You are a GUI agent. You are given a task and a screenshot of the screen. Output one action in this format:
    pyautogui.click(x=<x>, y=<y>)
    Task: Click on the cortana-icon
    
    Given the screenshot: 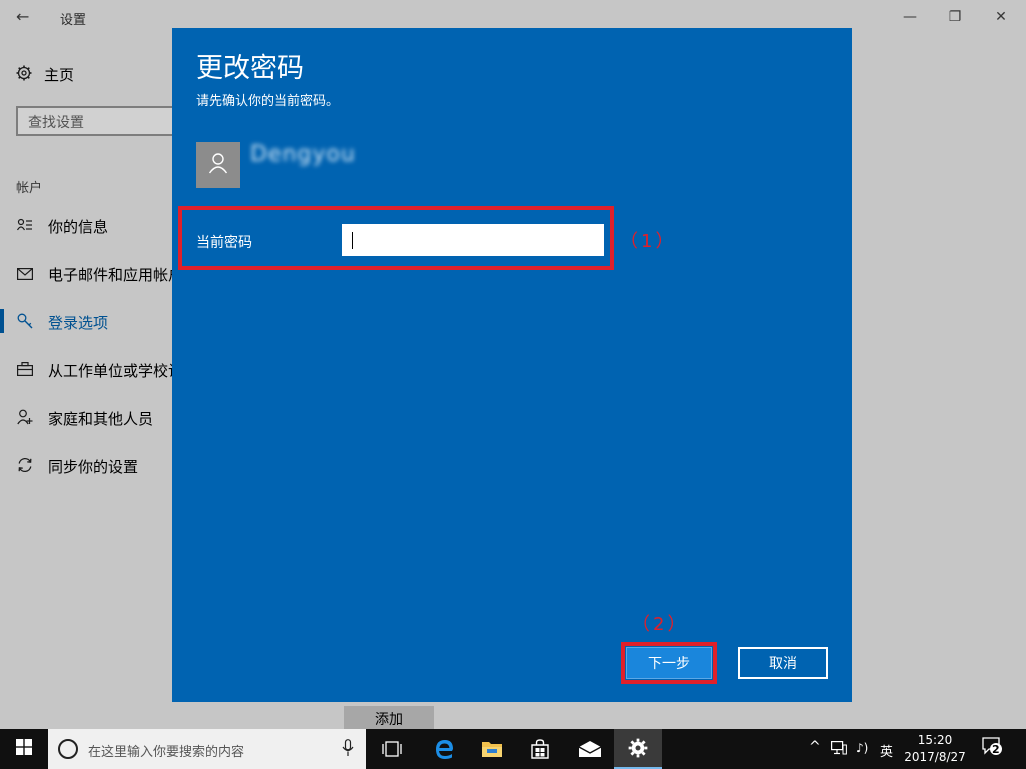 What is the action you would take?
    pyautogui.click(x=68, y=749)
    